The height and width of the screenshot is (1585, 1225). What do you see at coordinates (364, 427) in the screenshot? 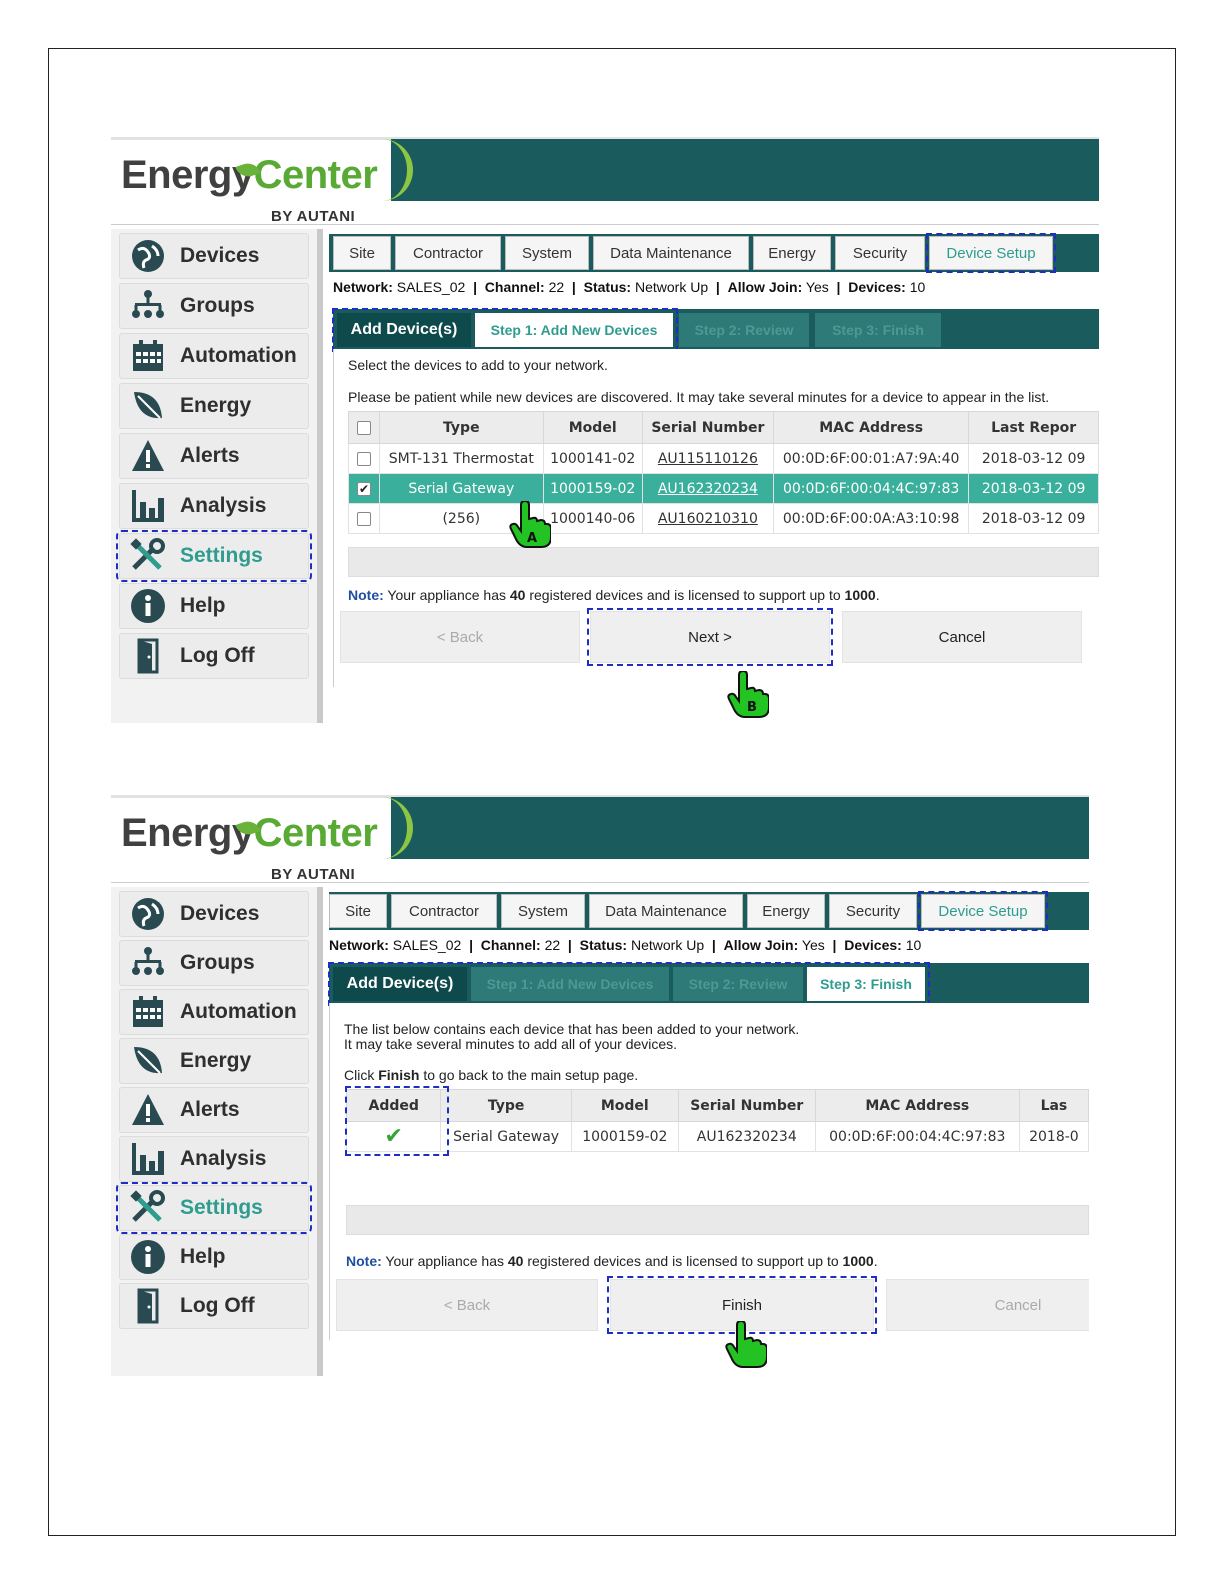
I see `select-all-checkbox` at bounding box center [364, 427].